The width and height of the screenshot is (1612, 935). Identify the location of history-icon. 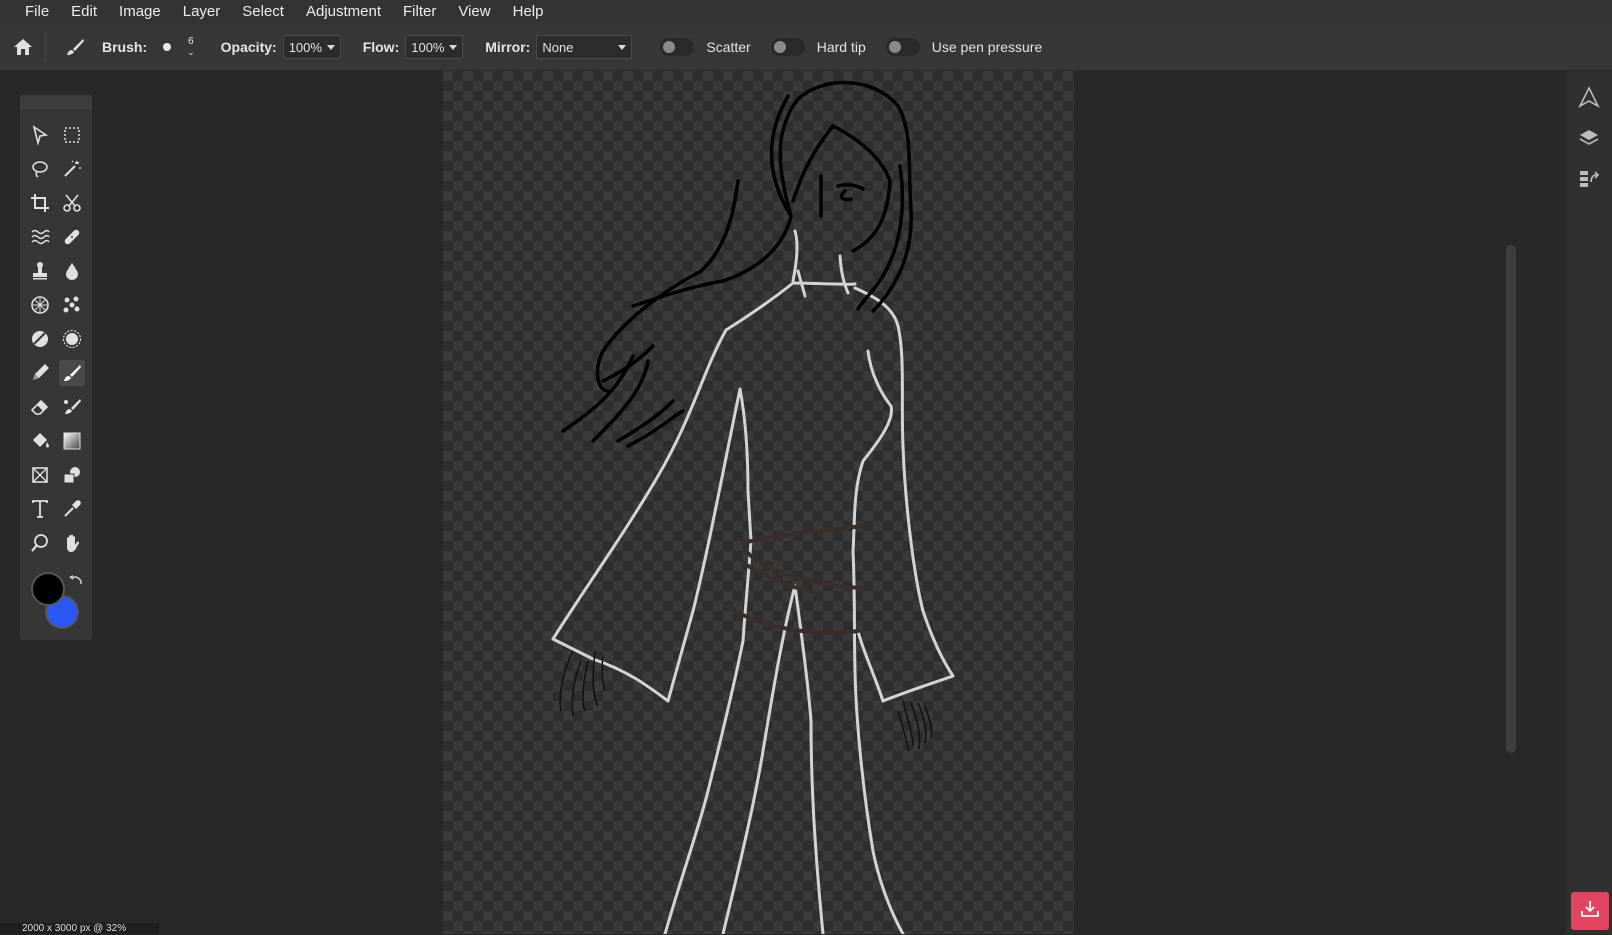
(1589, 179).